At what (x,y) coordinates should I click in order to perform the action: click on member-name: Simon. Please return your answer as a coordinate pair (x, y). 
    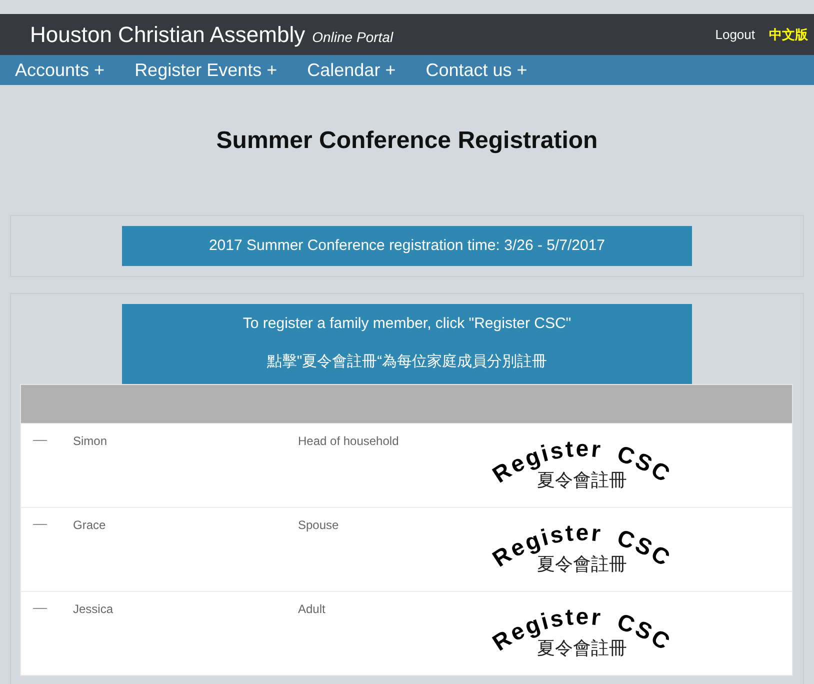
    Looking at the image, I should click on (90, 440).